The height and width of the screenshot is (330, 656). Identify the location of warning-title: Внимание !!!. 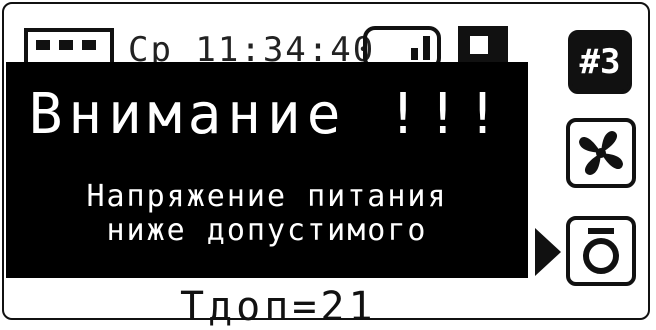
(267, 114).